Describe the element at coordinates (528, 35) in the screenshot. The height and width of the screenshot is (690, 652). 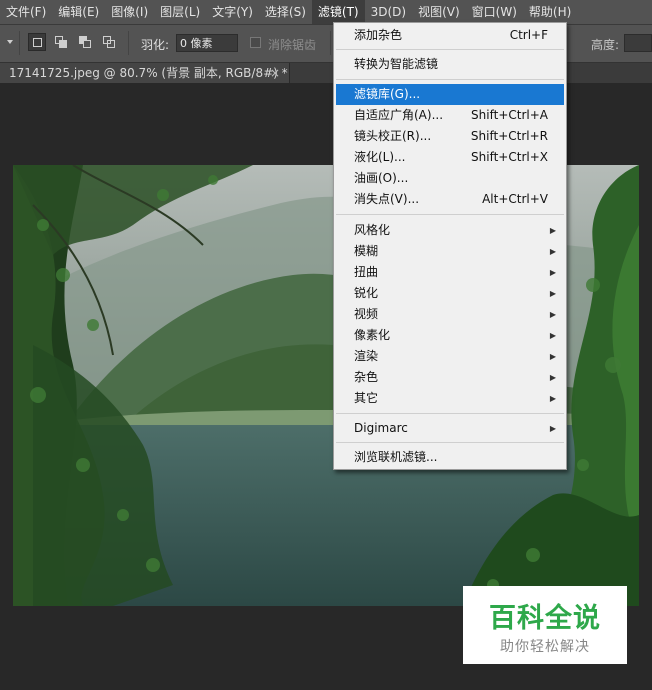
I see `menu-item-shortcut: Ctrl+F` at that location.